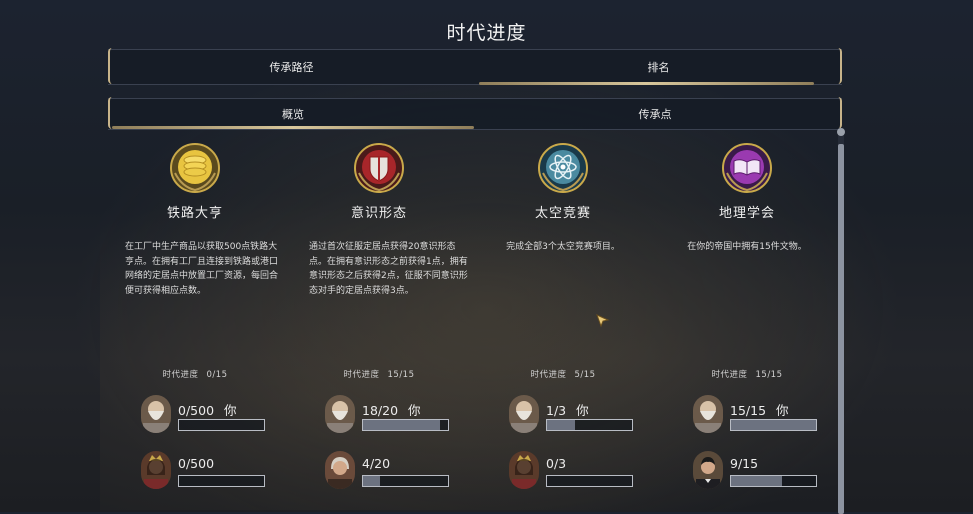 This screenshot has width=973, height=514. I want to click on tab-label: 传承路径, so click(291, 67).